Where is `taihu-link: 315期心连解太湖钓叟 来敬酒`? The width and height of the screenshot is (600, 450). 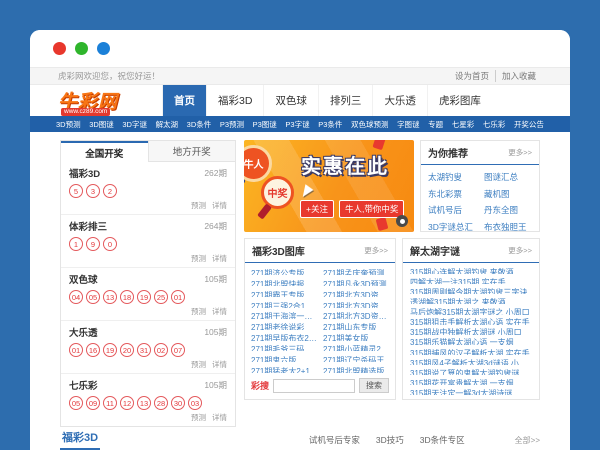 taihu-link: 315期心连解太湖钓叟 来敬酒 is located at coordinates (471, 270).